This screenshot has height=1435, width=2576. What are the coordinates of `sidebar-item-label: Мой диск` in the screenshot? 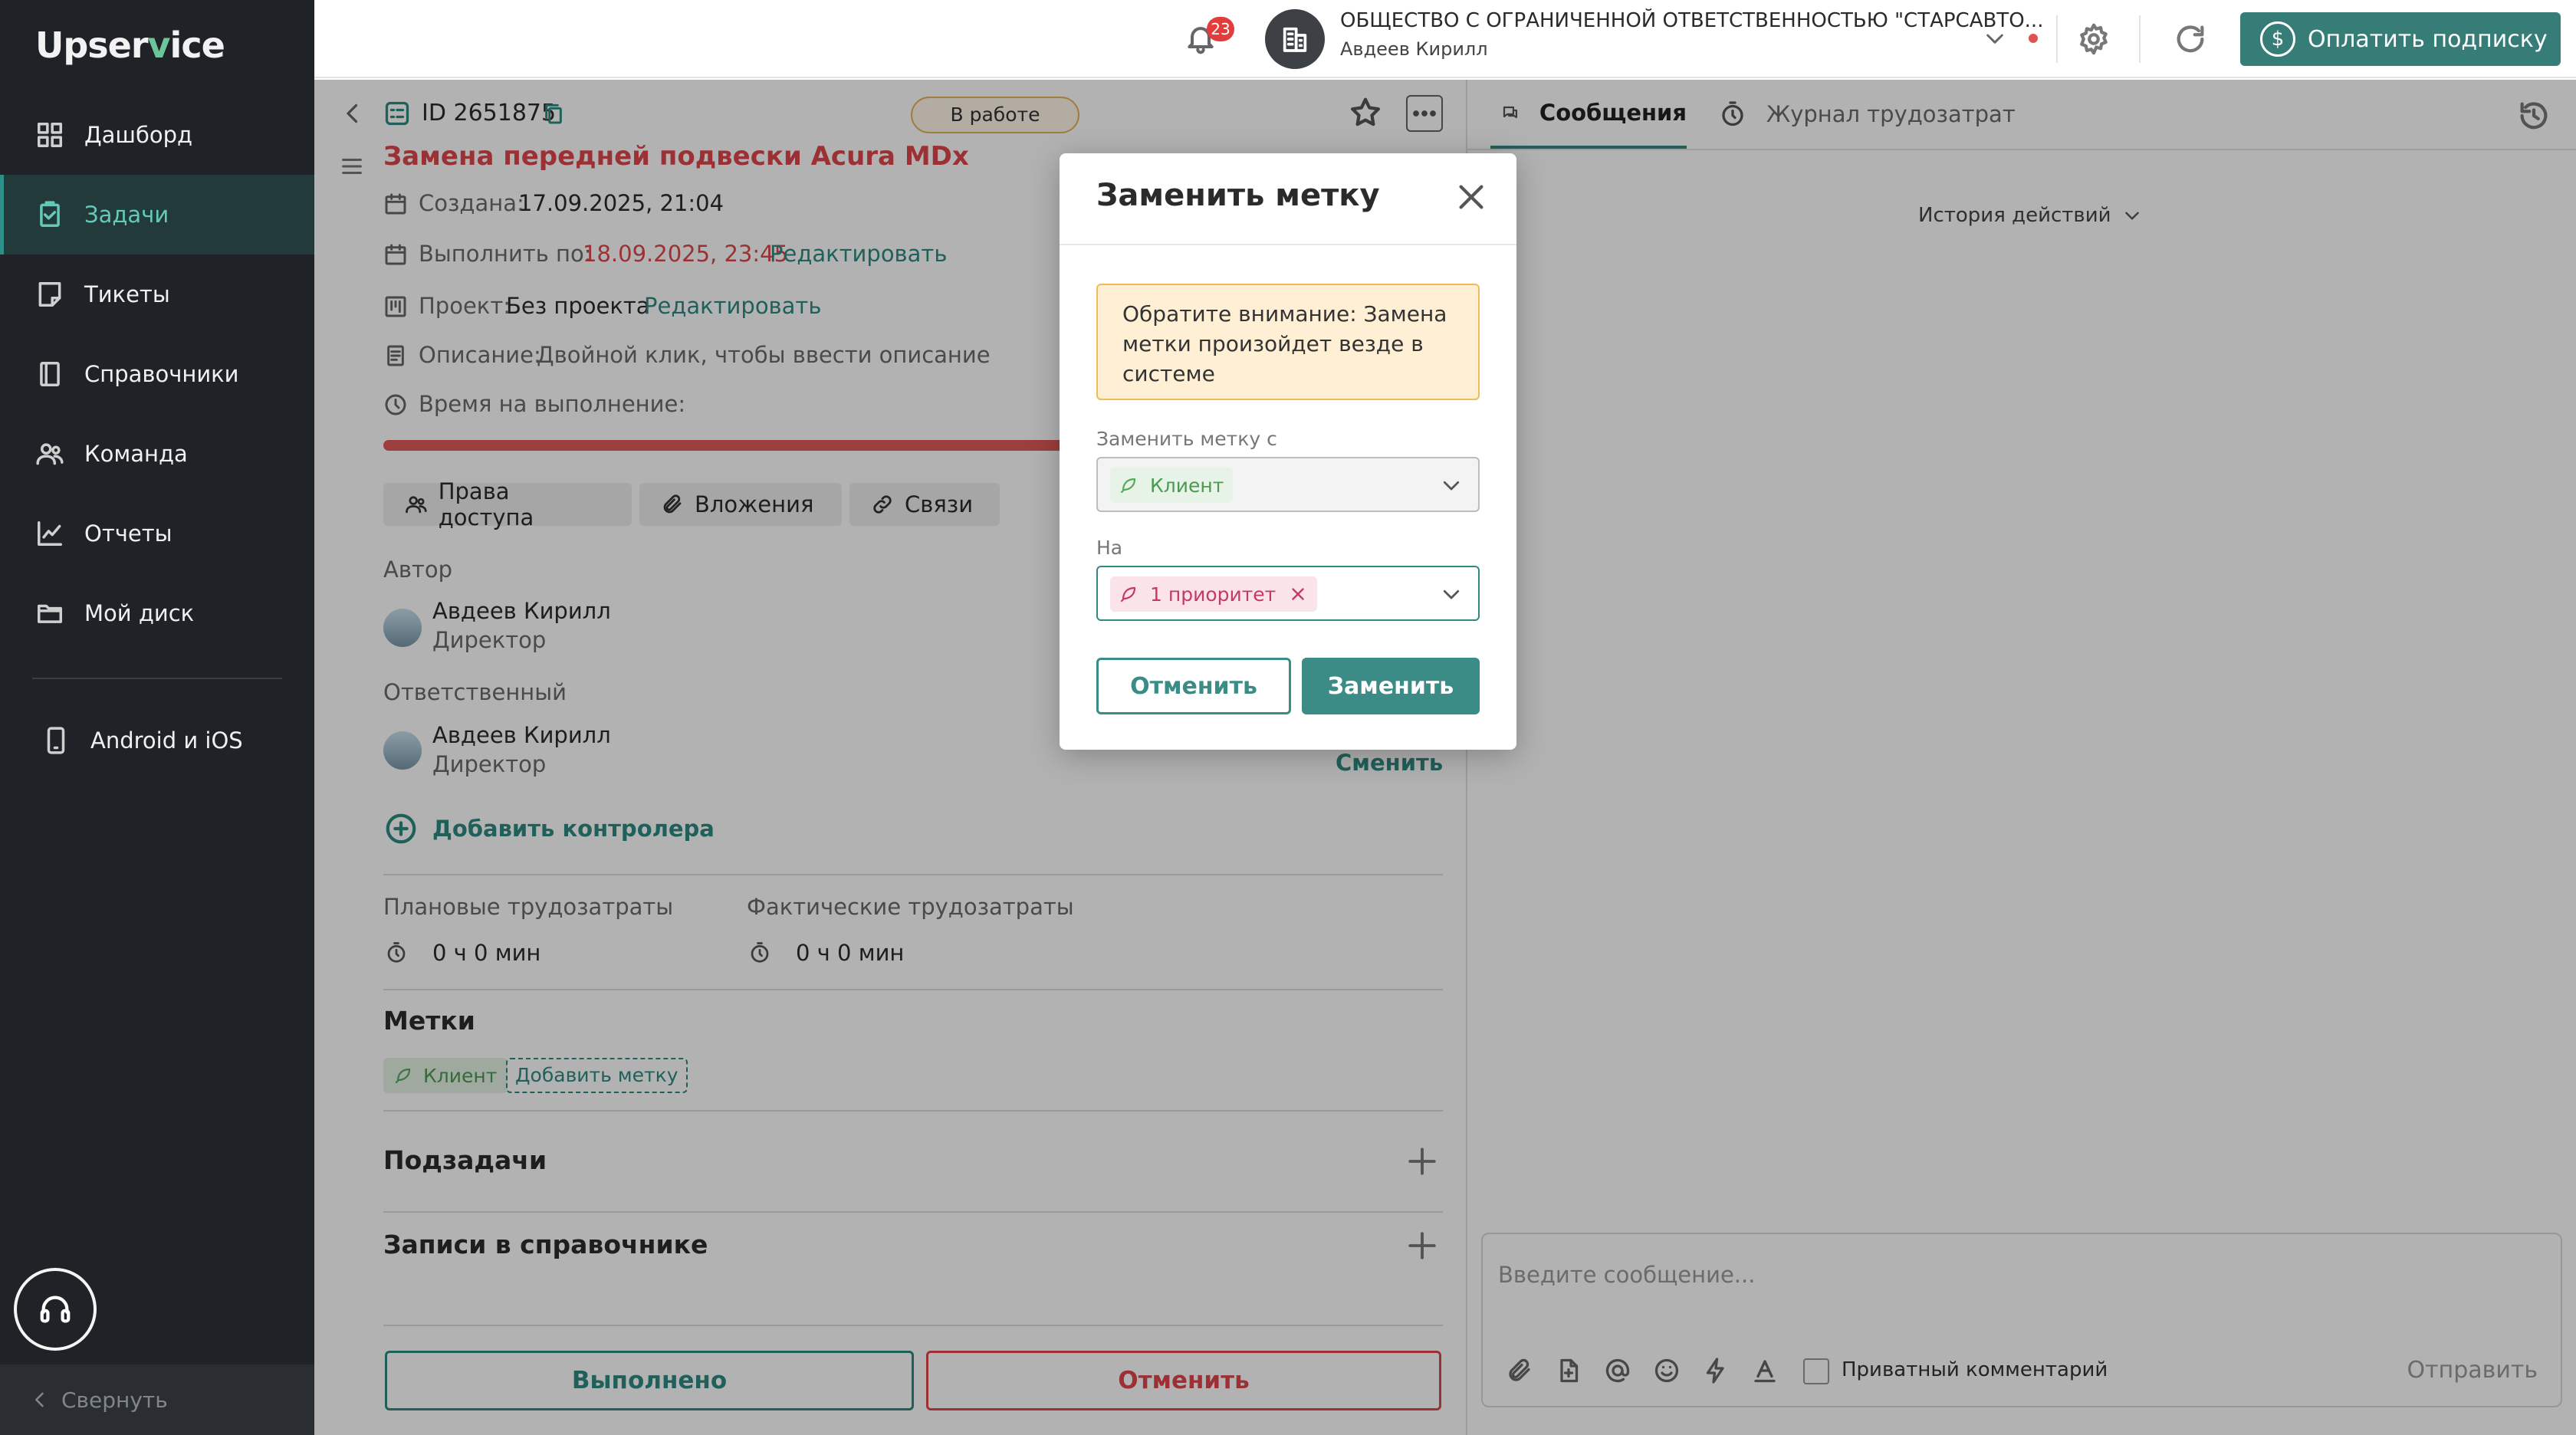 It's located at (139, 613).